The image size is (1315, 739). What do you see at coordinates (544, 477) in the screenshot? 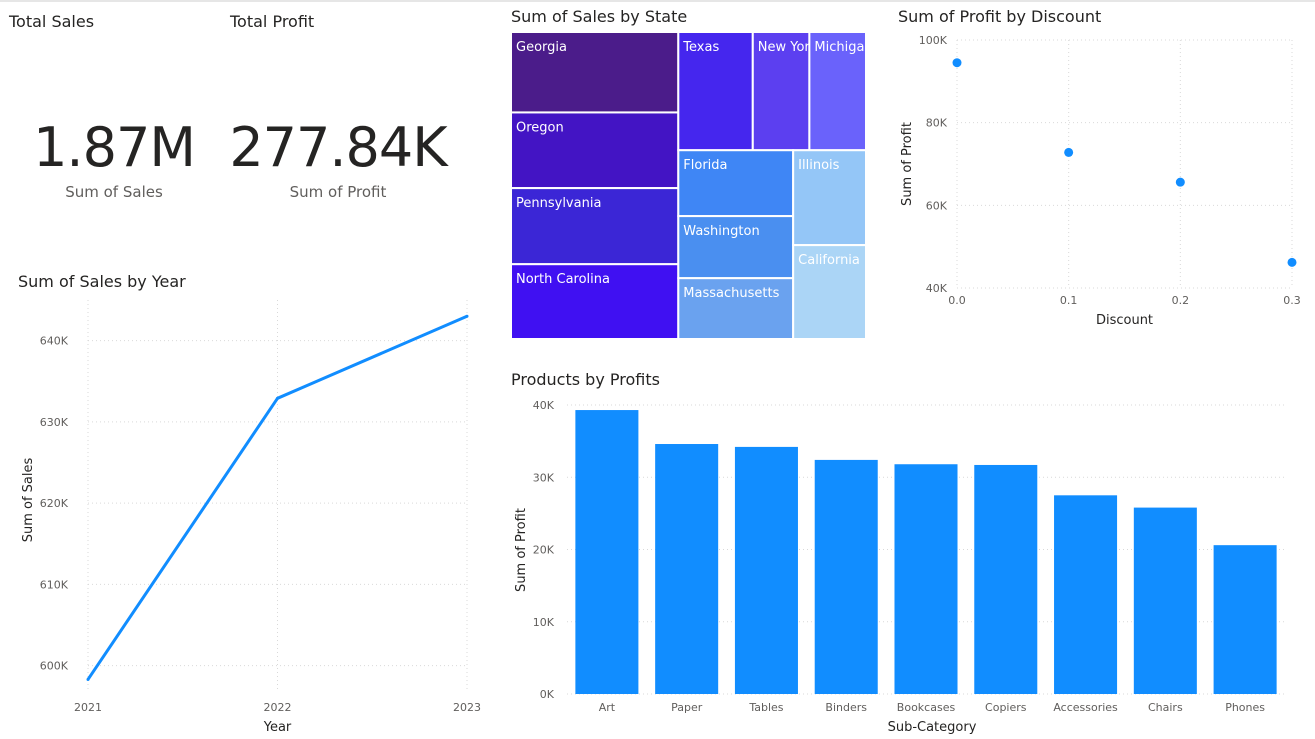
I see `y-tick-label: 30K` at bounding box center [544, 477].